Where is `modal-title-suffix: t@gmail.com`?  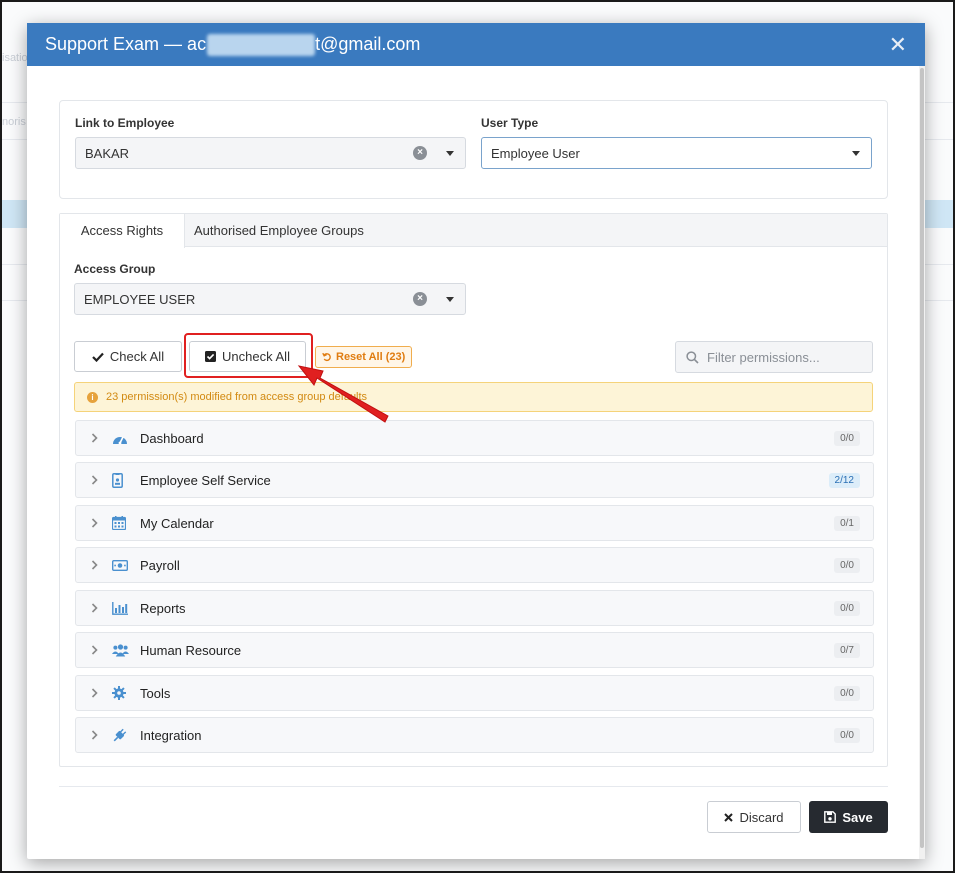 modal-title-suffix: t@gmail.com is located at coordinates (368, 44).